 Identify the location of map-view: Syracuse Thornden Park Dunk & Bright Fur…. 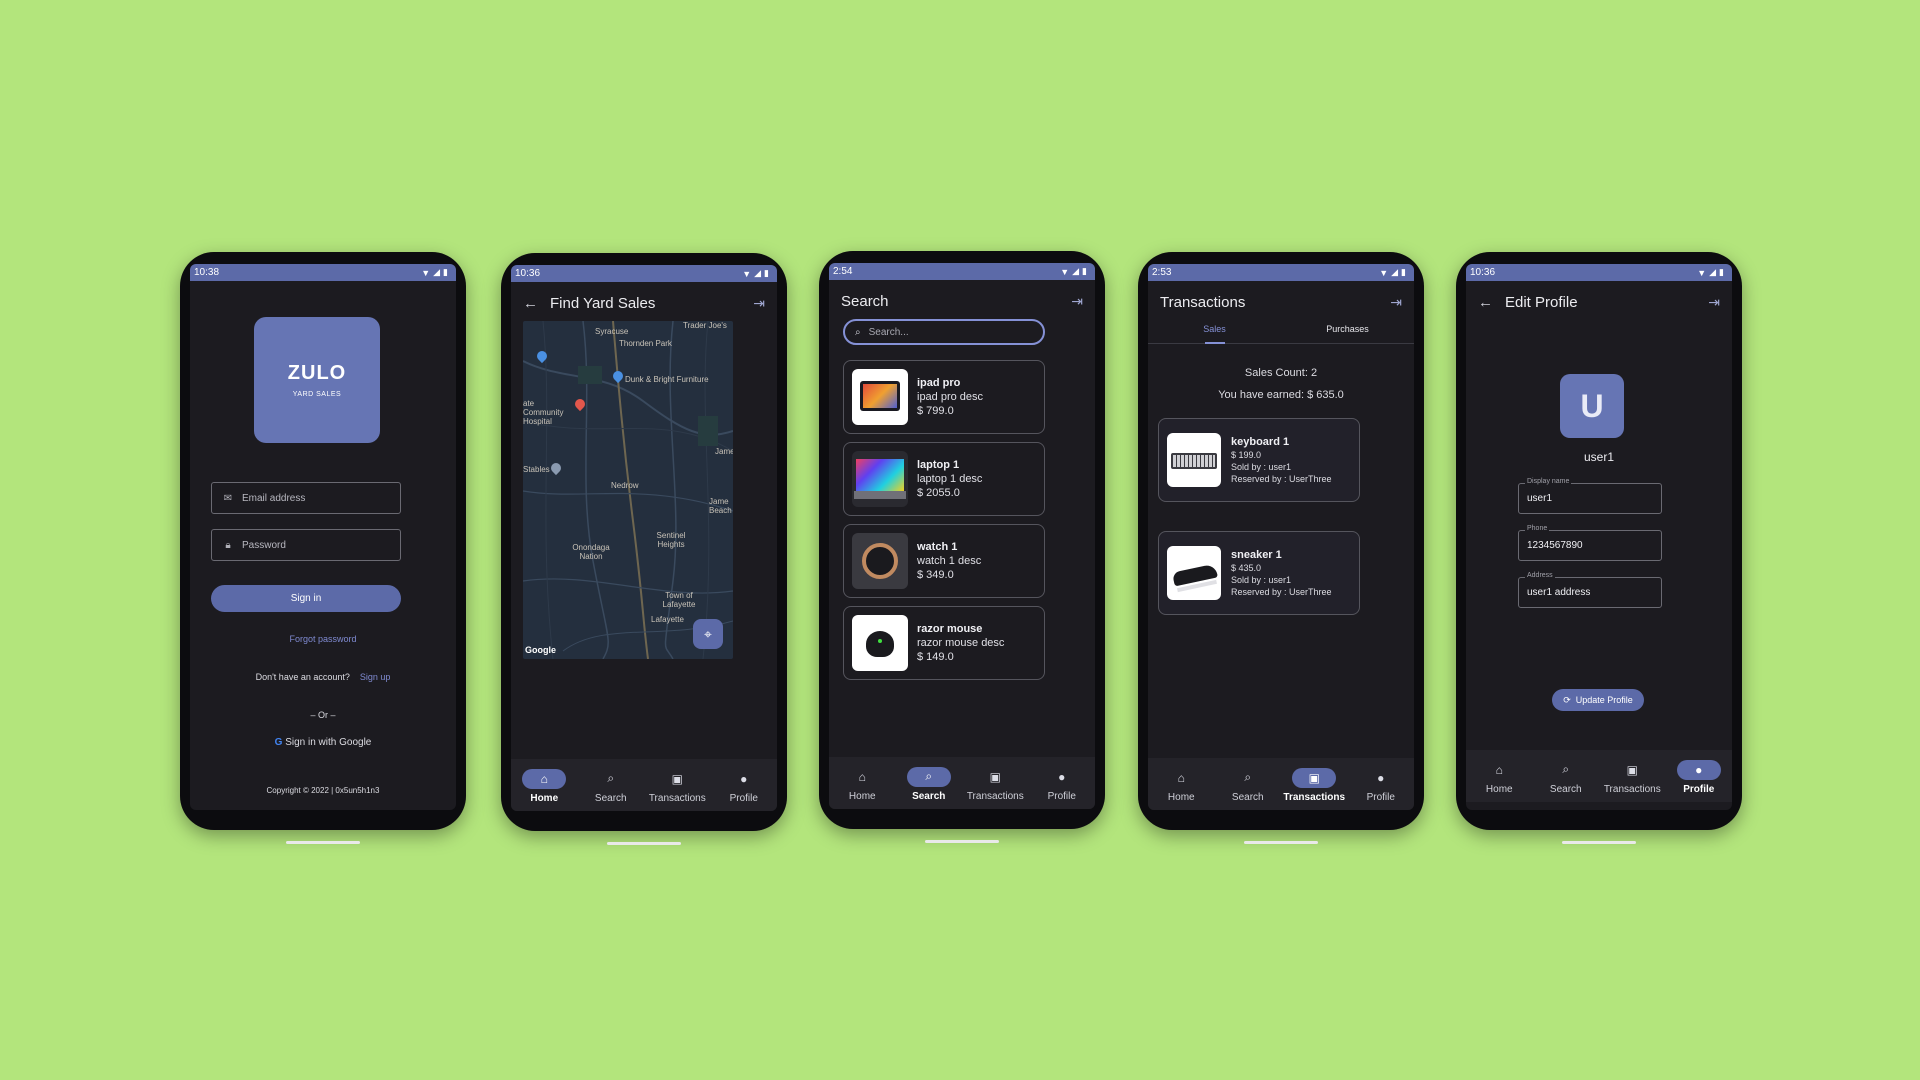
(628, 490).